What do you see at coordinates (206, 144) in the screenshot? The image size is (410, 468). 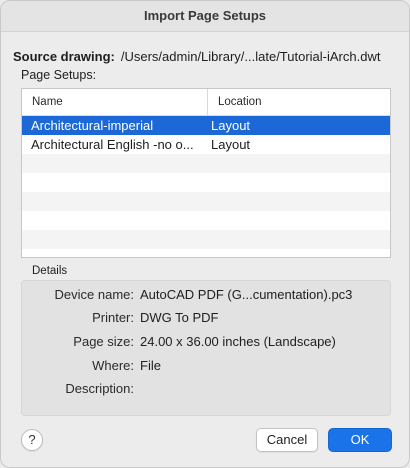 I see `table-row: Architectural English -no o... Layout` at bounding box center [206, 144].